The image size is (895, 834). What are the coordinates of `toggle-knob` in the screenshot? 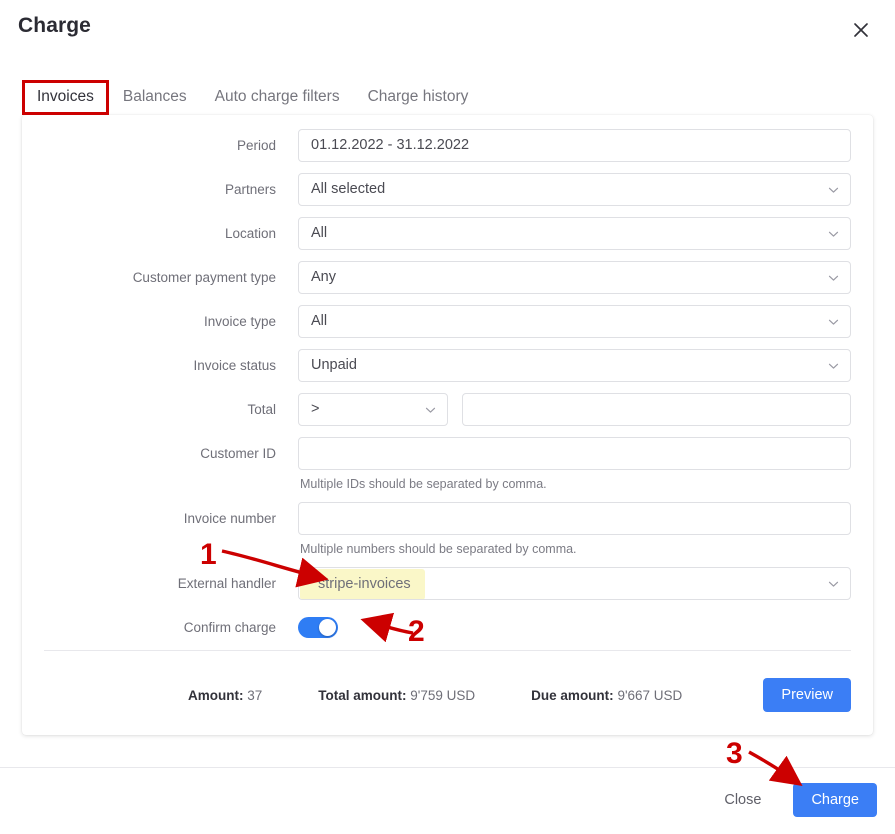 It's located at (327, 627).